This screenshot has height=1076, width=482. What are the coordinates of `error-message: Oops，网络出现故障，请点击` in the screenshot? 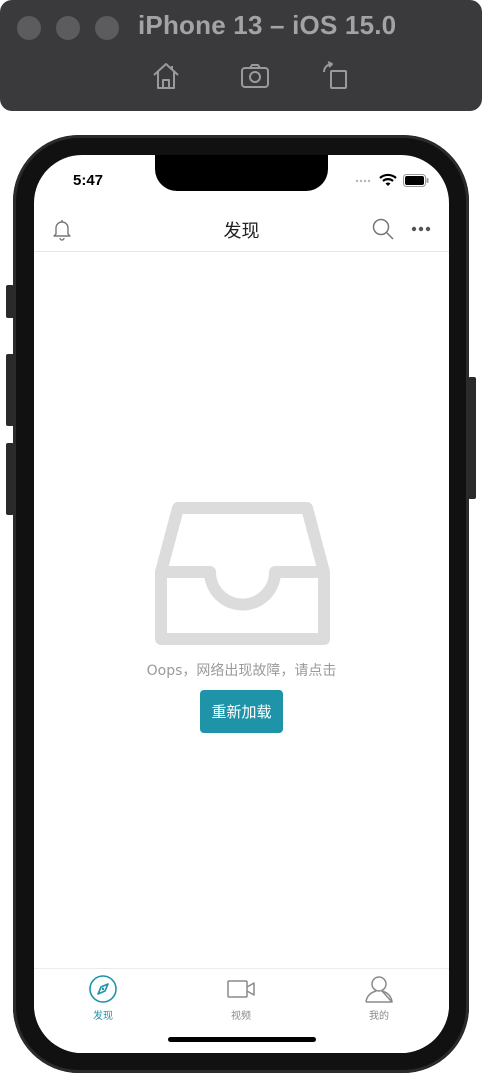 It's located at (241, 671).